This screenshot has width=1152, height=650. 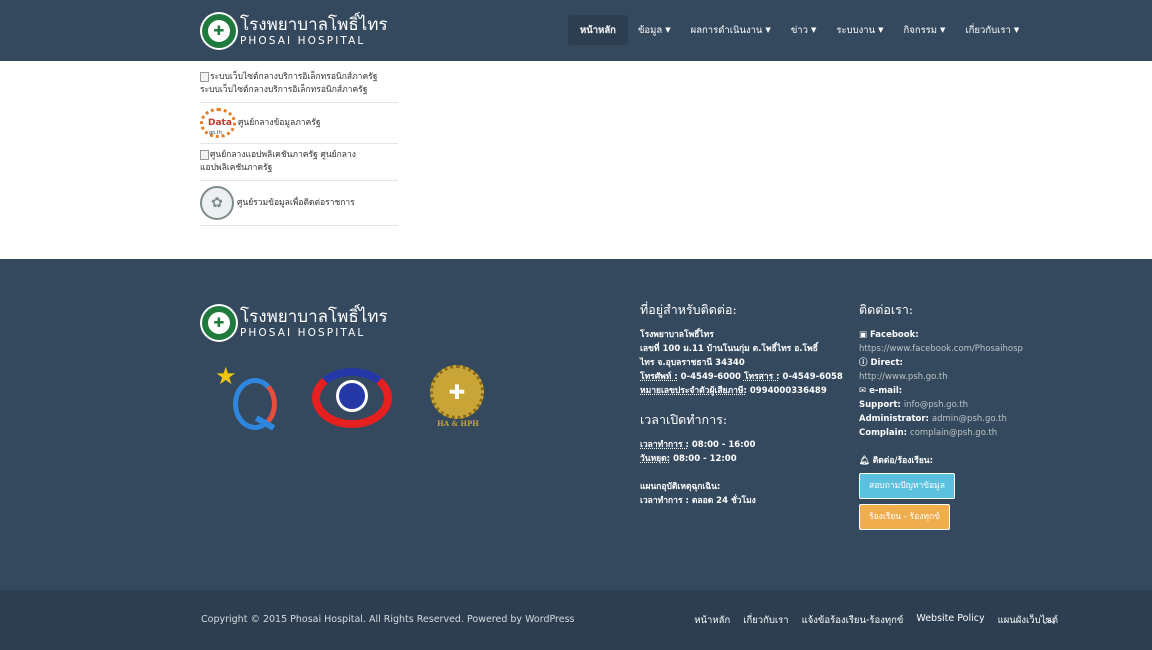 I want to click on nav-performance: ผลการดำเนินงาน ▼, so click(x=731, y=30).